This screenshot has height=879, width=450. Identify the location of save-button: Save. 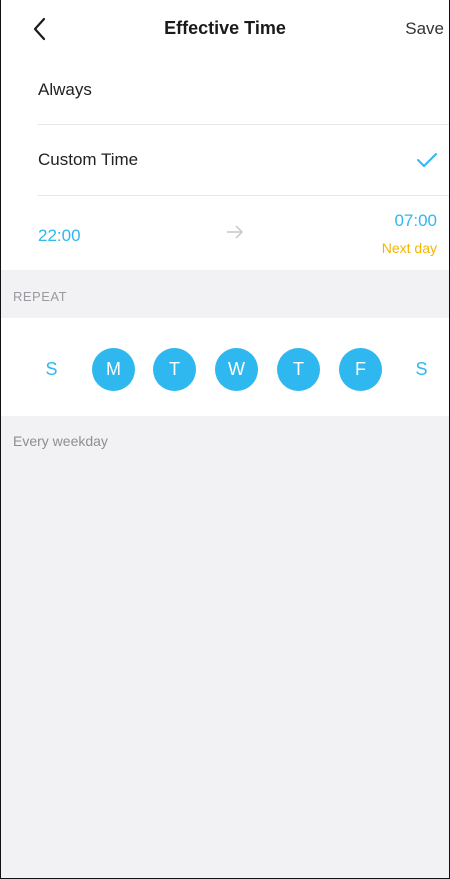
(424, 29).